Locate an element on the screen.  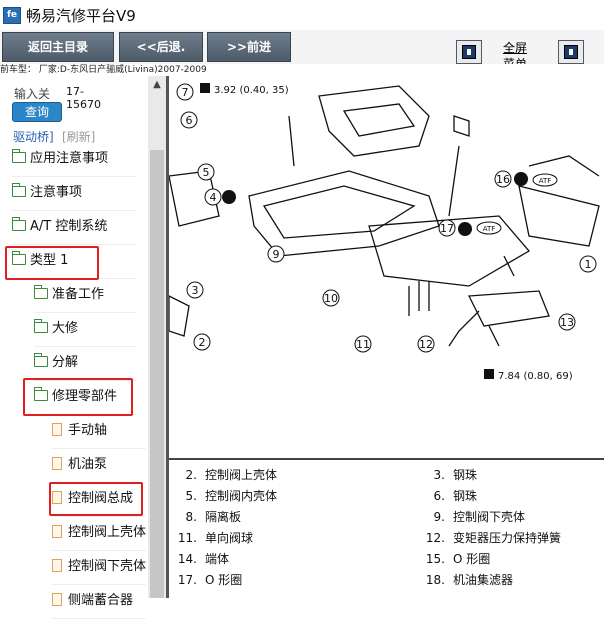
breadcrumb: 前车型： 厂家:D-东风日产骊威(Livina)2007-2009 is located at coordinates (302, 70).